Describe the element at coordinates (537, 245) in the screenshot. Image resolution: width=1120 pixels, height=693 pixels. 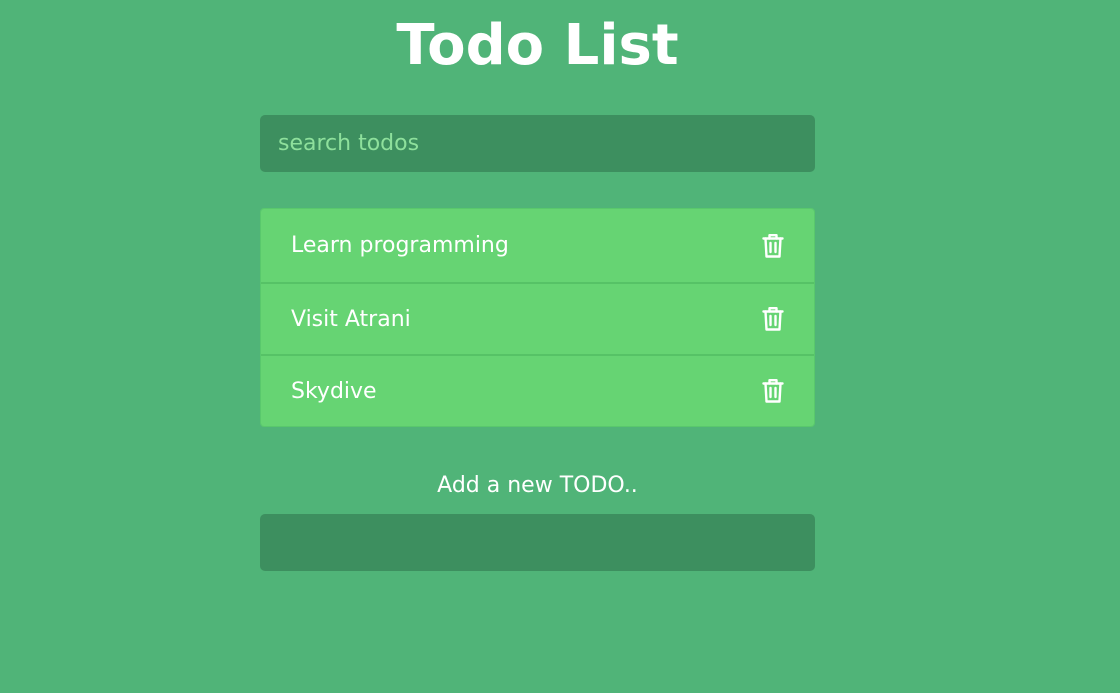
I see `list-item: Learn programming` at that location.